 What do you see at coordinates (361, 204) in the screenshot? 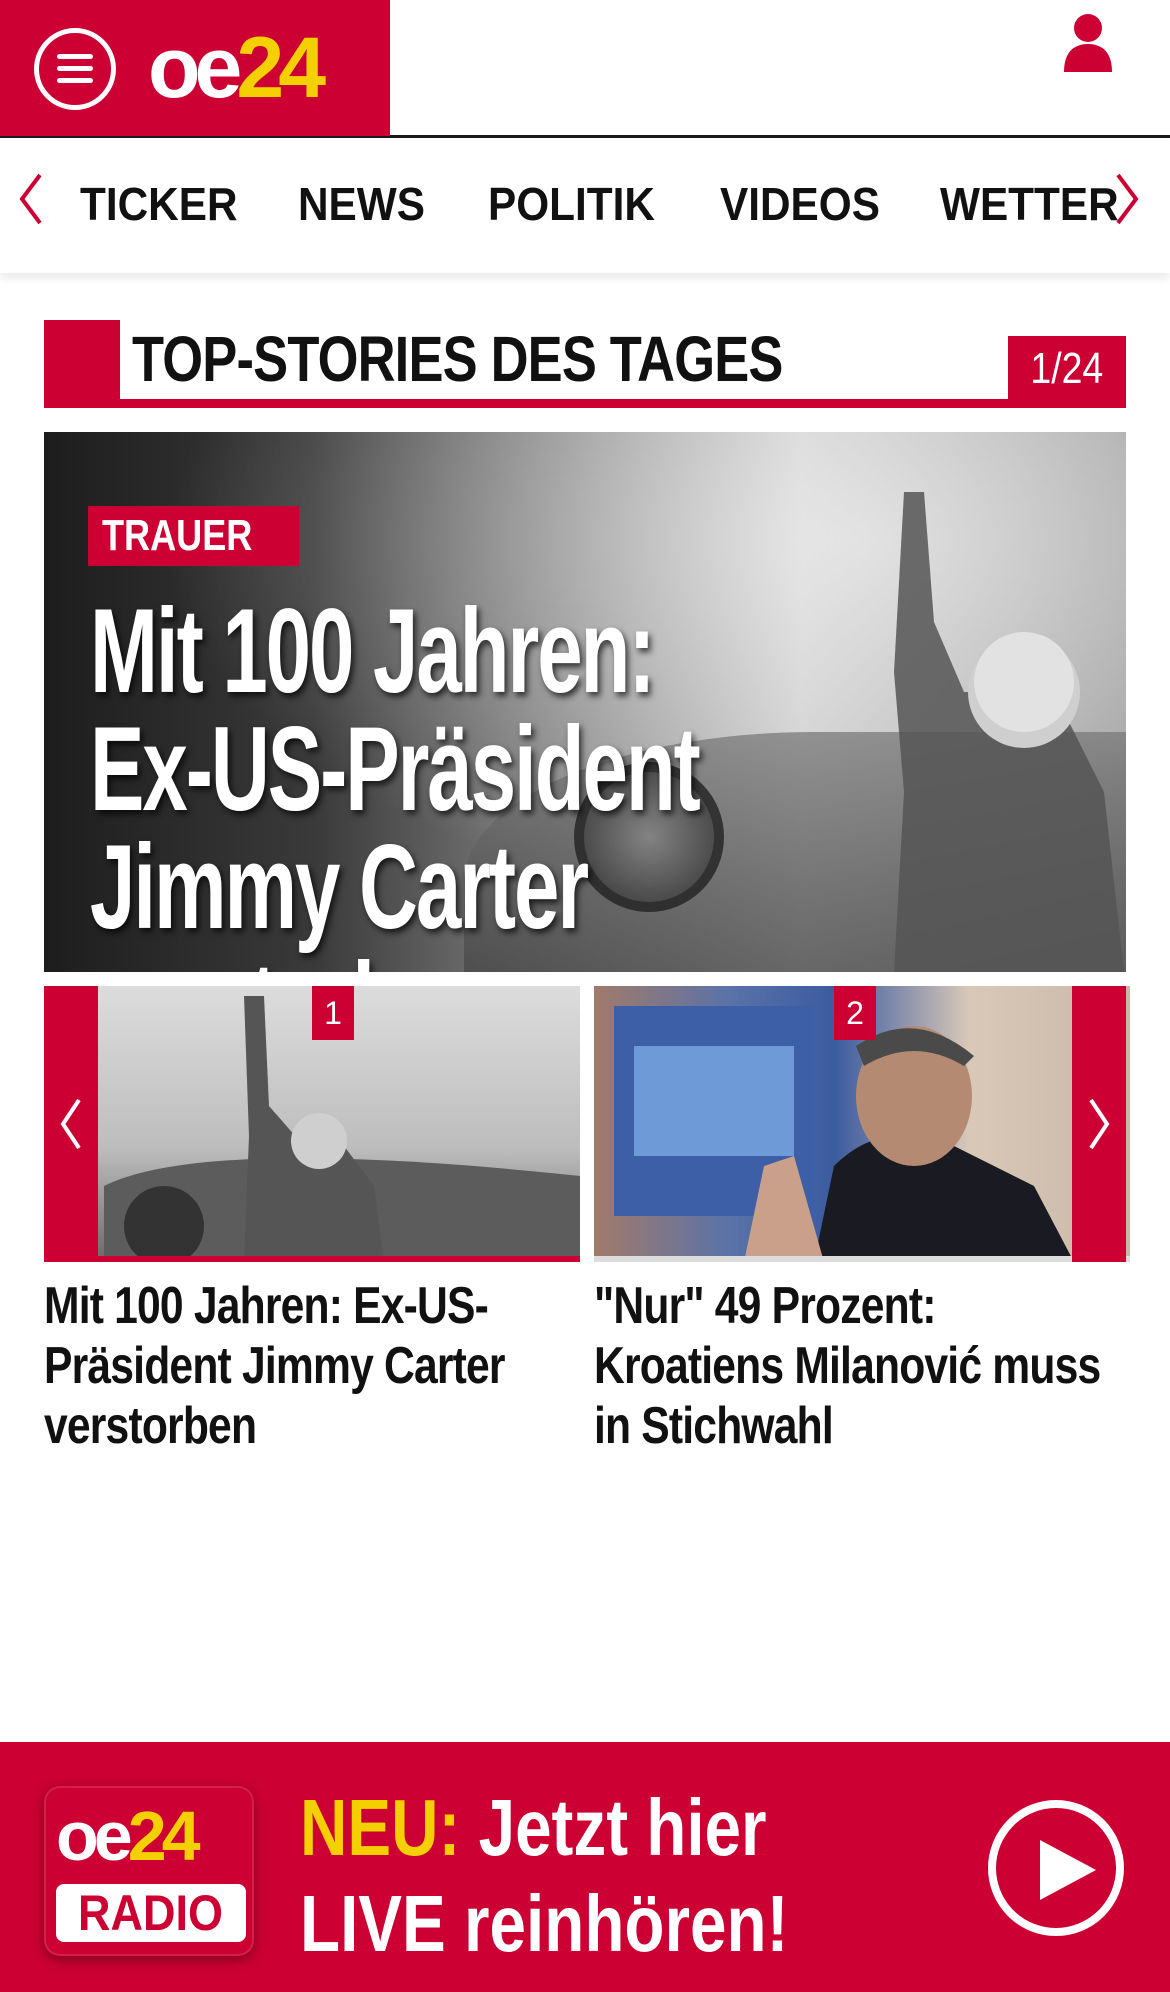
I see `nav-item-news: NEWS` at bounding box center [361, 204].